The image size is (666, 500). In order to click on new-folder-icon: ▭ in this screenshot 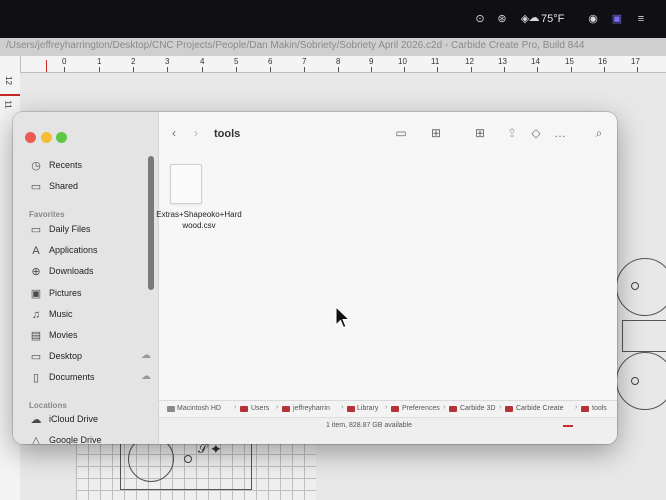, I will do `click(401, 133)`.